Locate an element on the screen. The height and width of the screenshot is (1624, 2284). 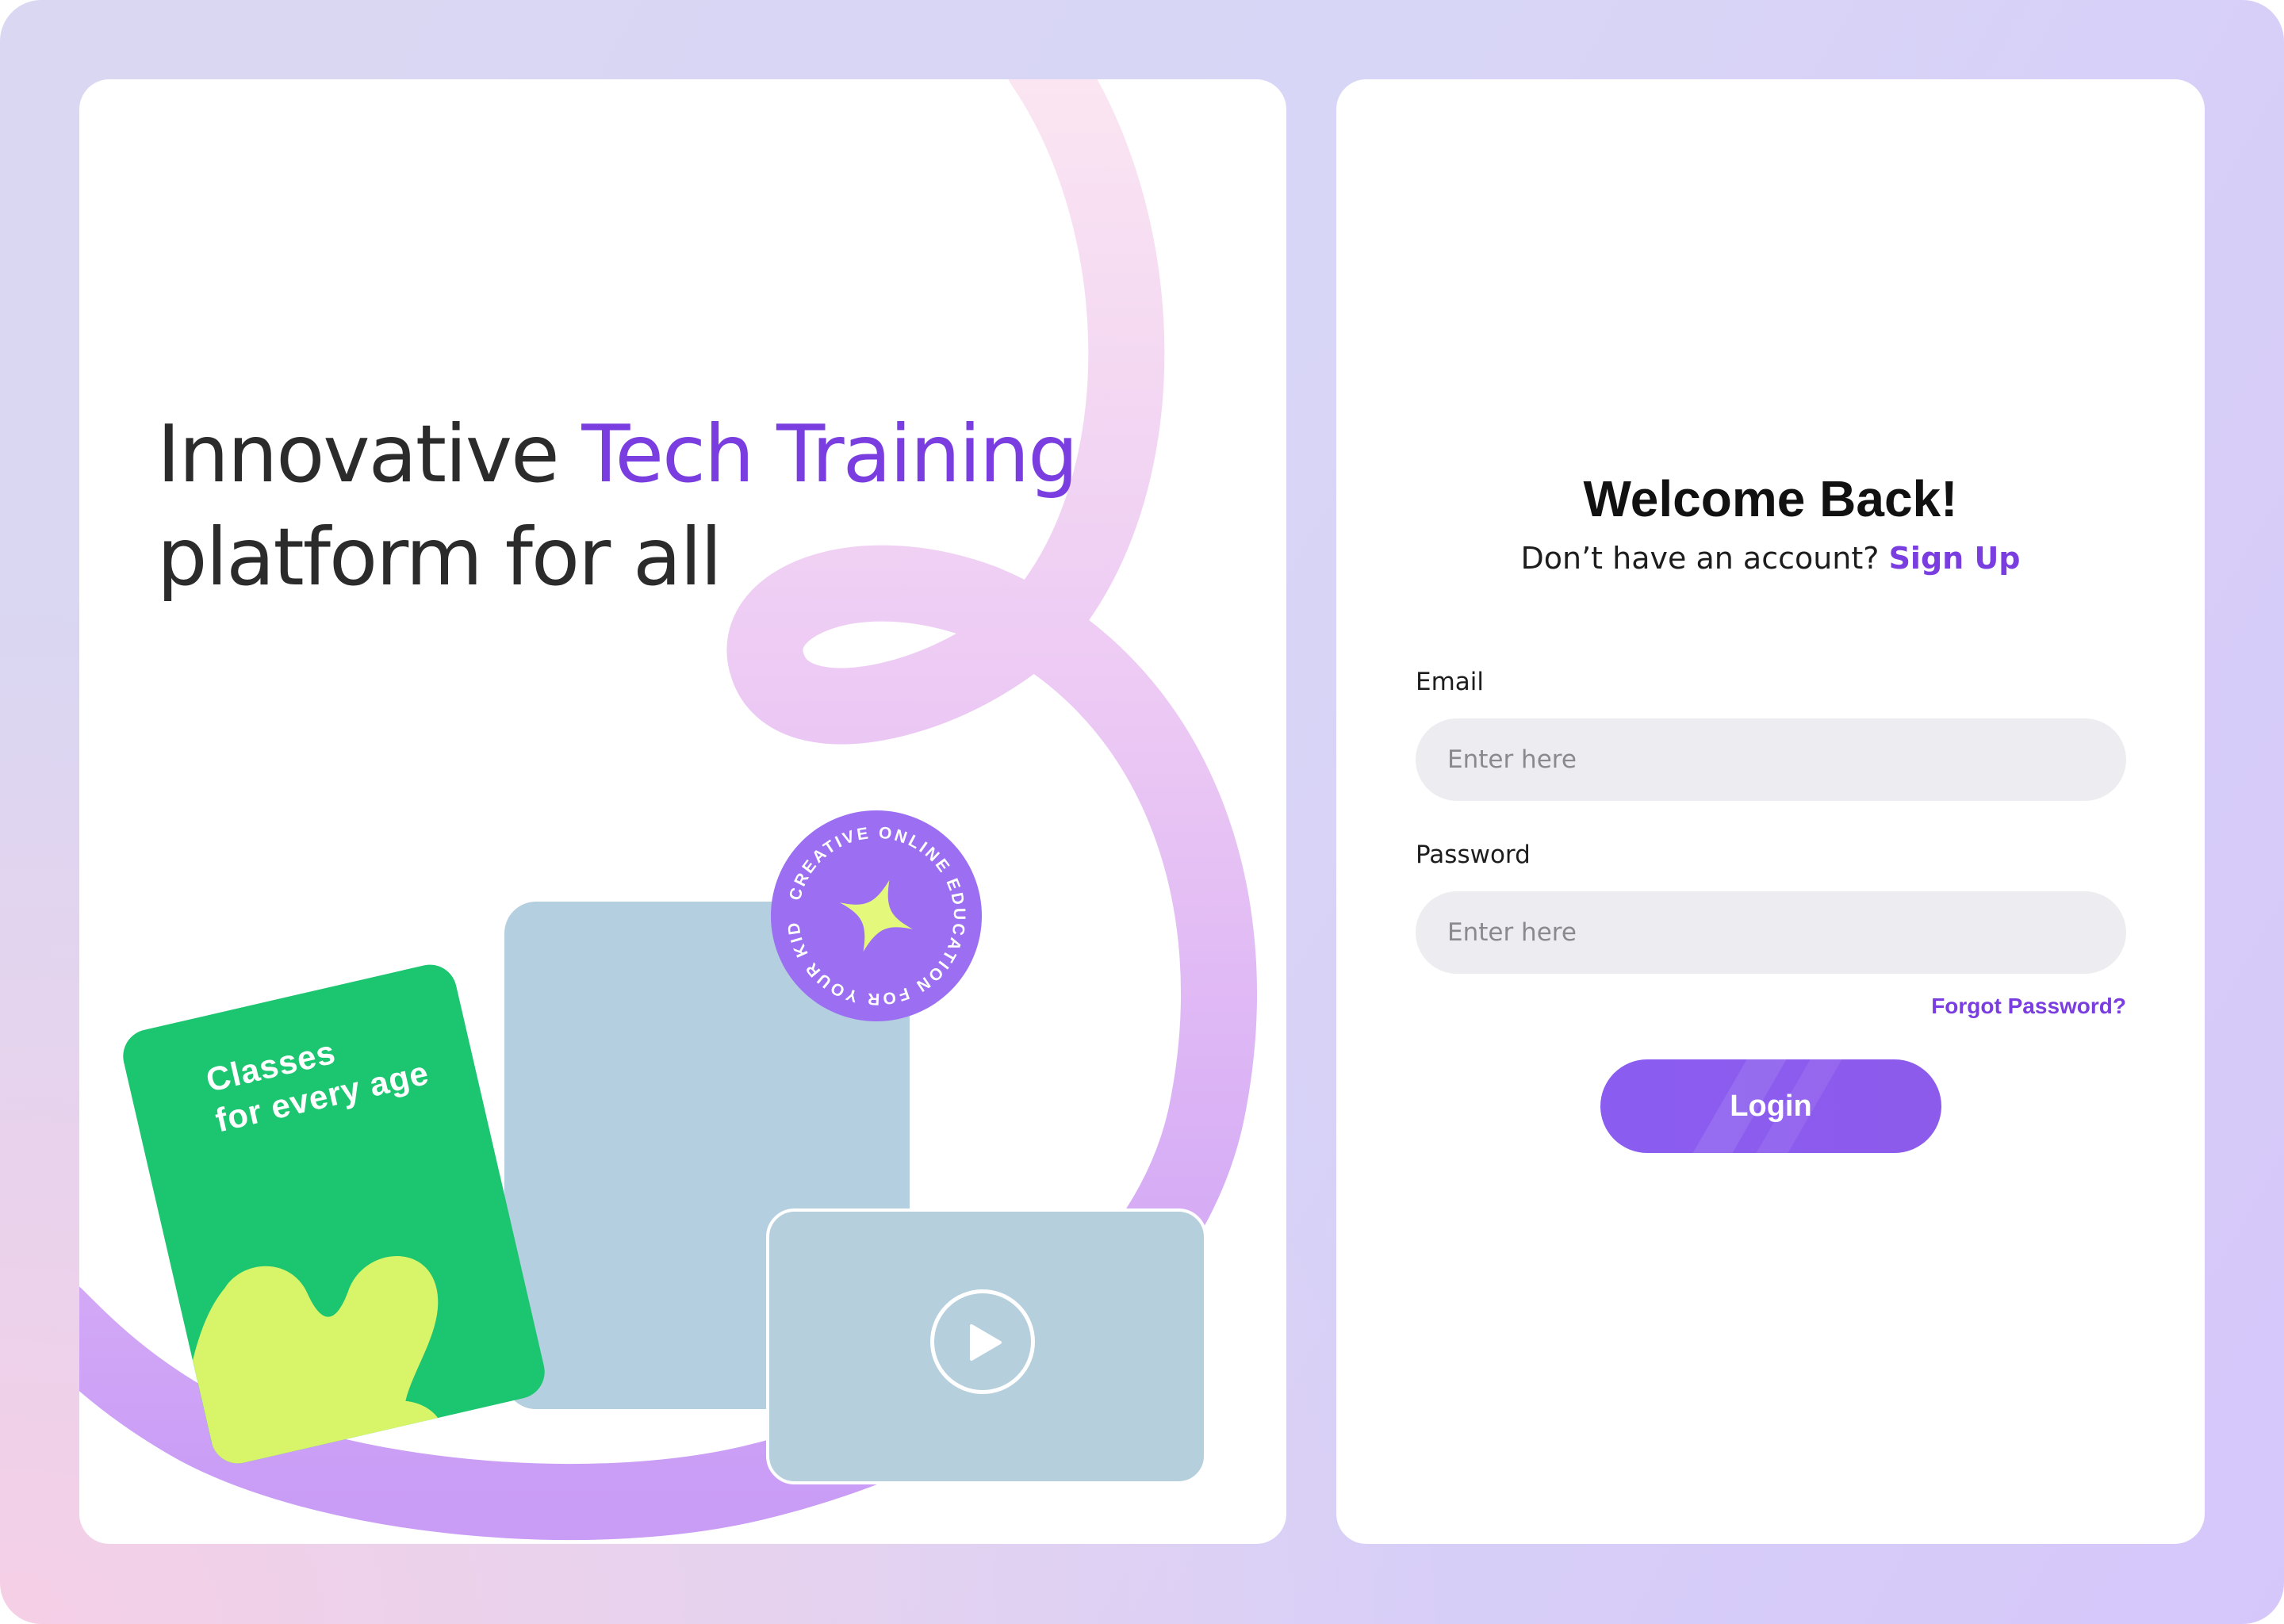
signup-link: Sign Up is located at coordinates (1955, 558).